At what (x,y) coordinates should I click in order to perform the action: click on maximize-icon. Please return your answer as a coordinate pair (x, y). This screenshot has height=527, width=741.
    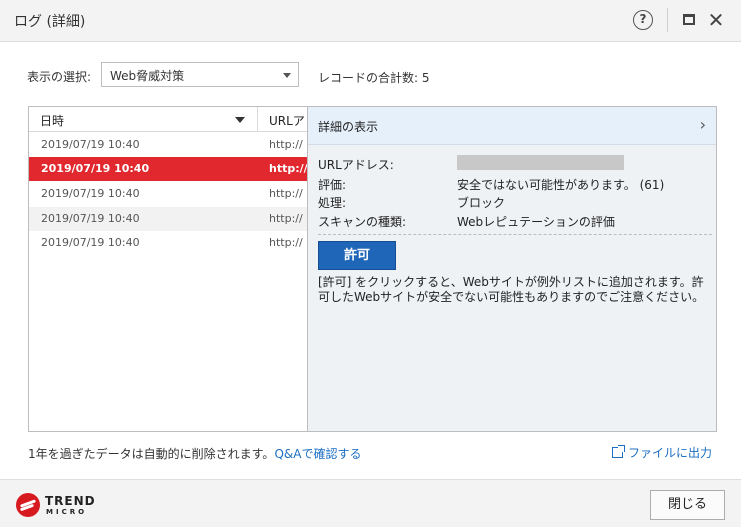
    Looking at the image, I should click on (689, 19).